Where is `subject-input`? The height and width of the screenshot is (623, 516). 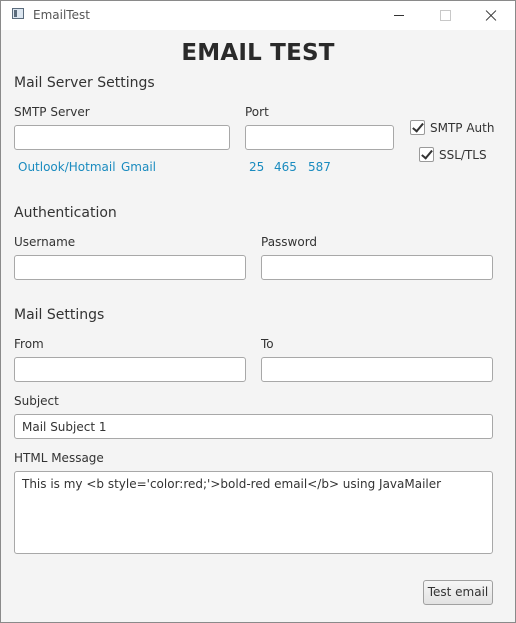
subject-input is located at coordinates (253, 426).